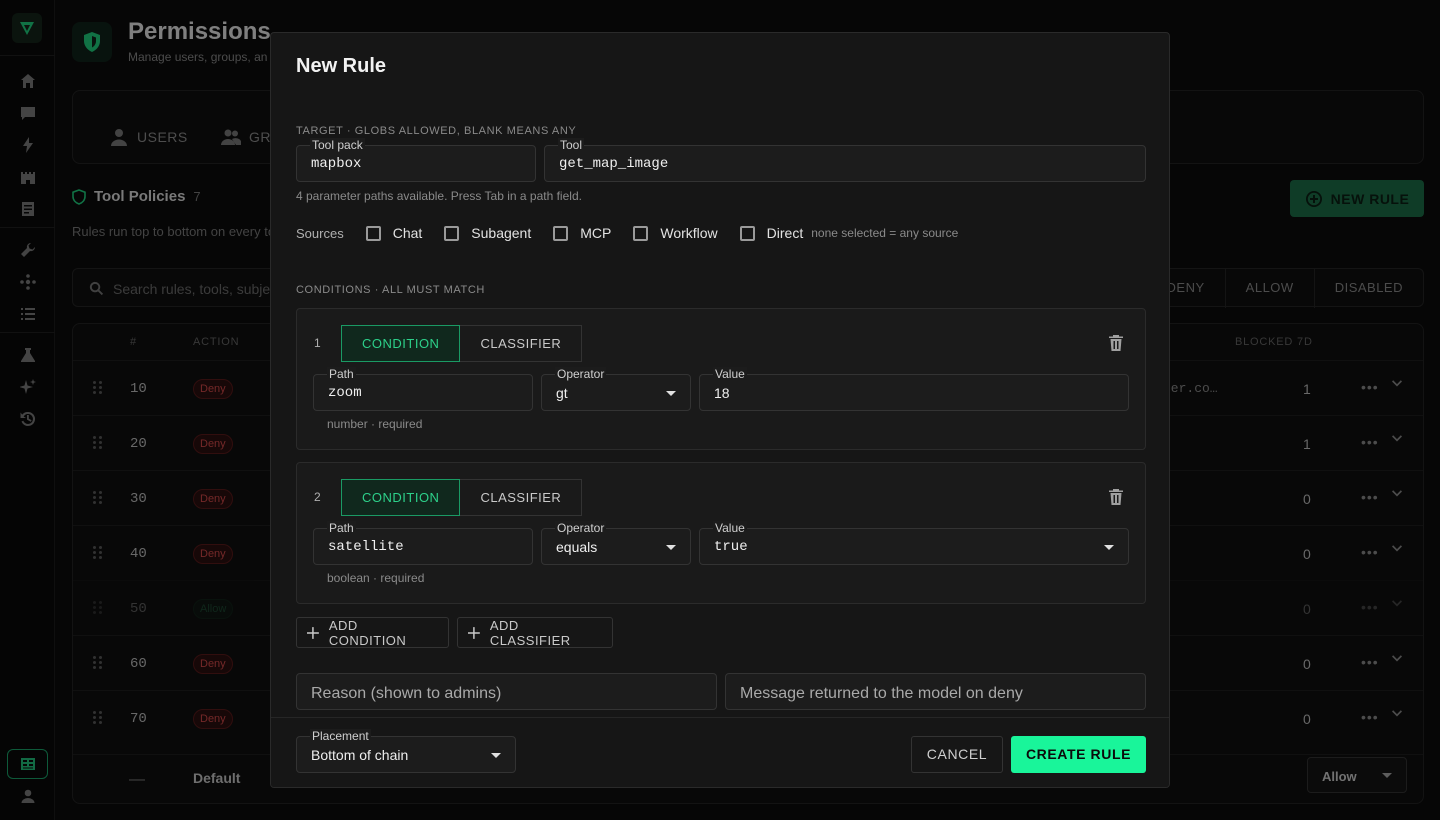  Describe the element at coordinates (731, 547) in the screenshot. I see `value-value: true` at that location.